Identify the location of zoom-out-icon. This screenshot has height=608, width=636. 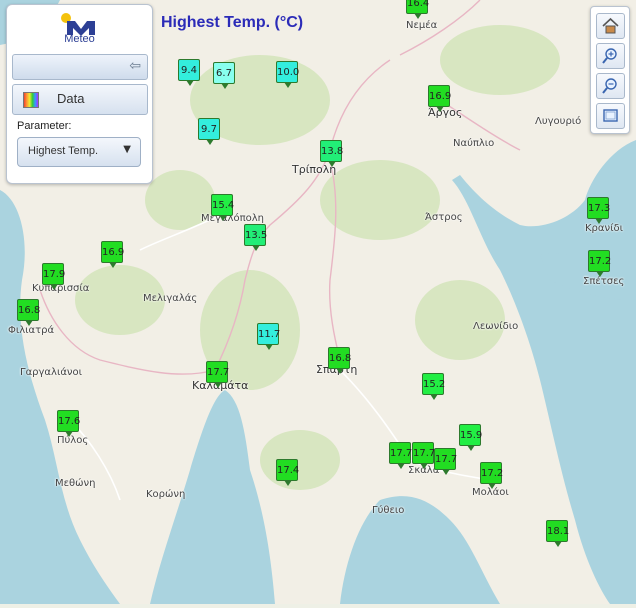
(609, 86).